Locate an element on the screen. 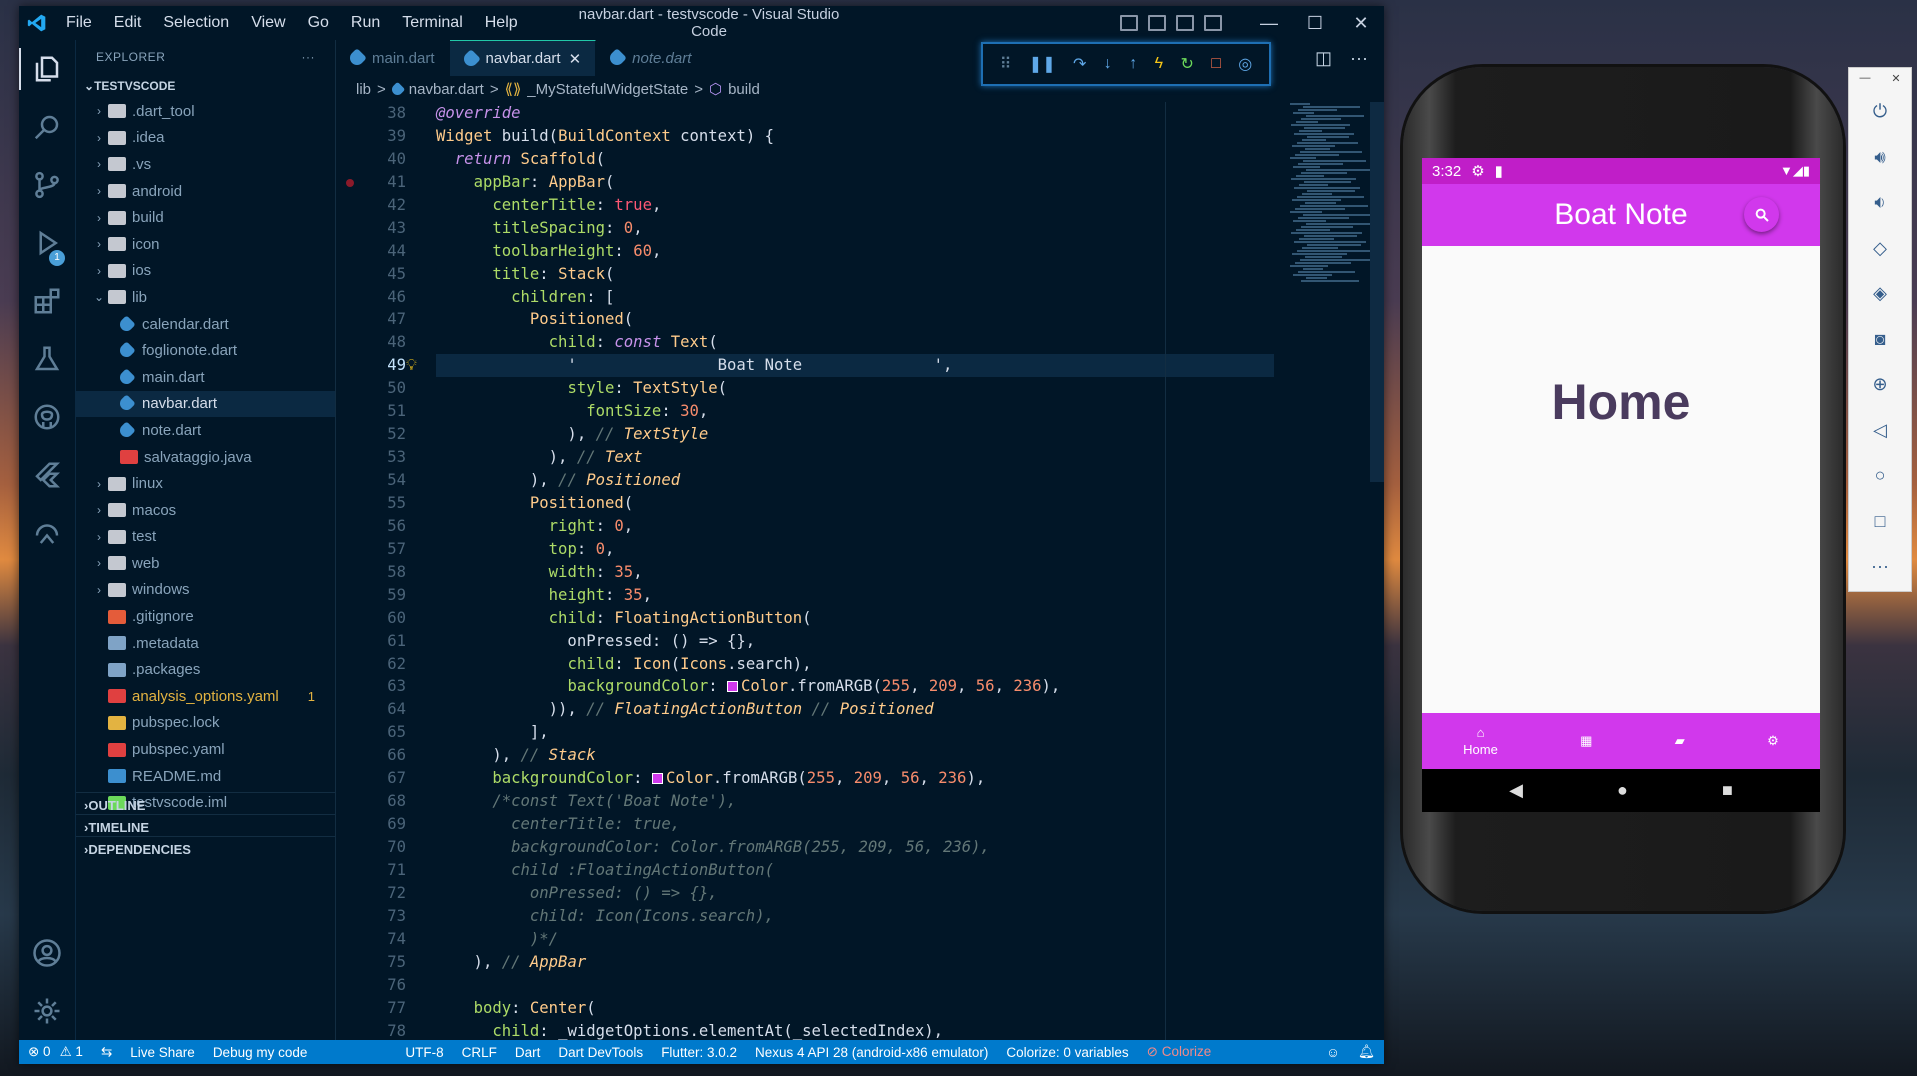  tree-item: analysis_options.yaml 1 is located at coordinates (205, 696).